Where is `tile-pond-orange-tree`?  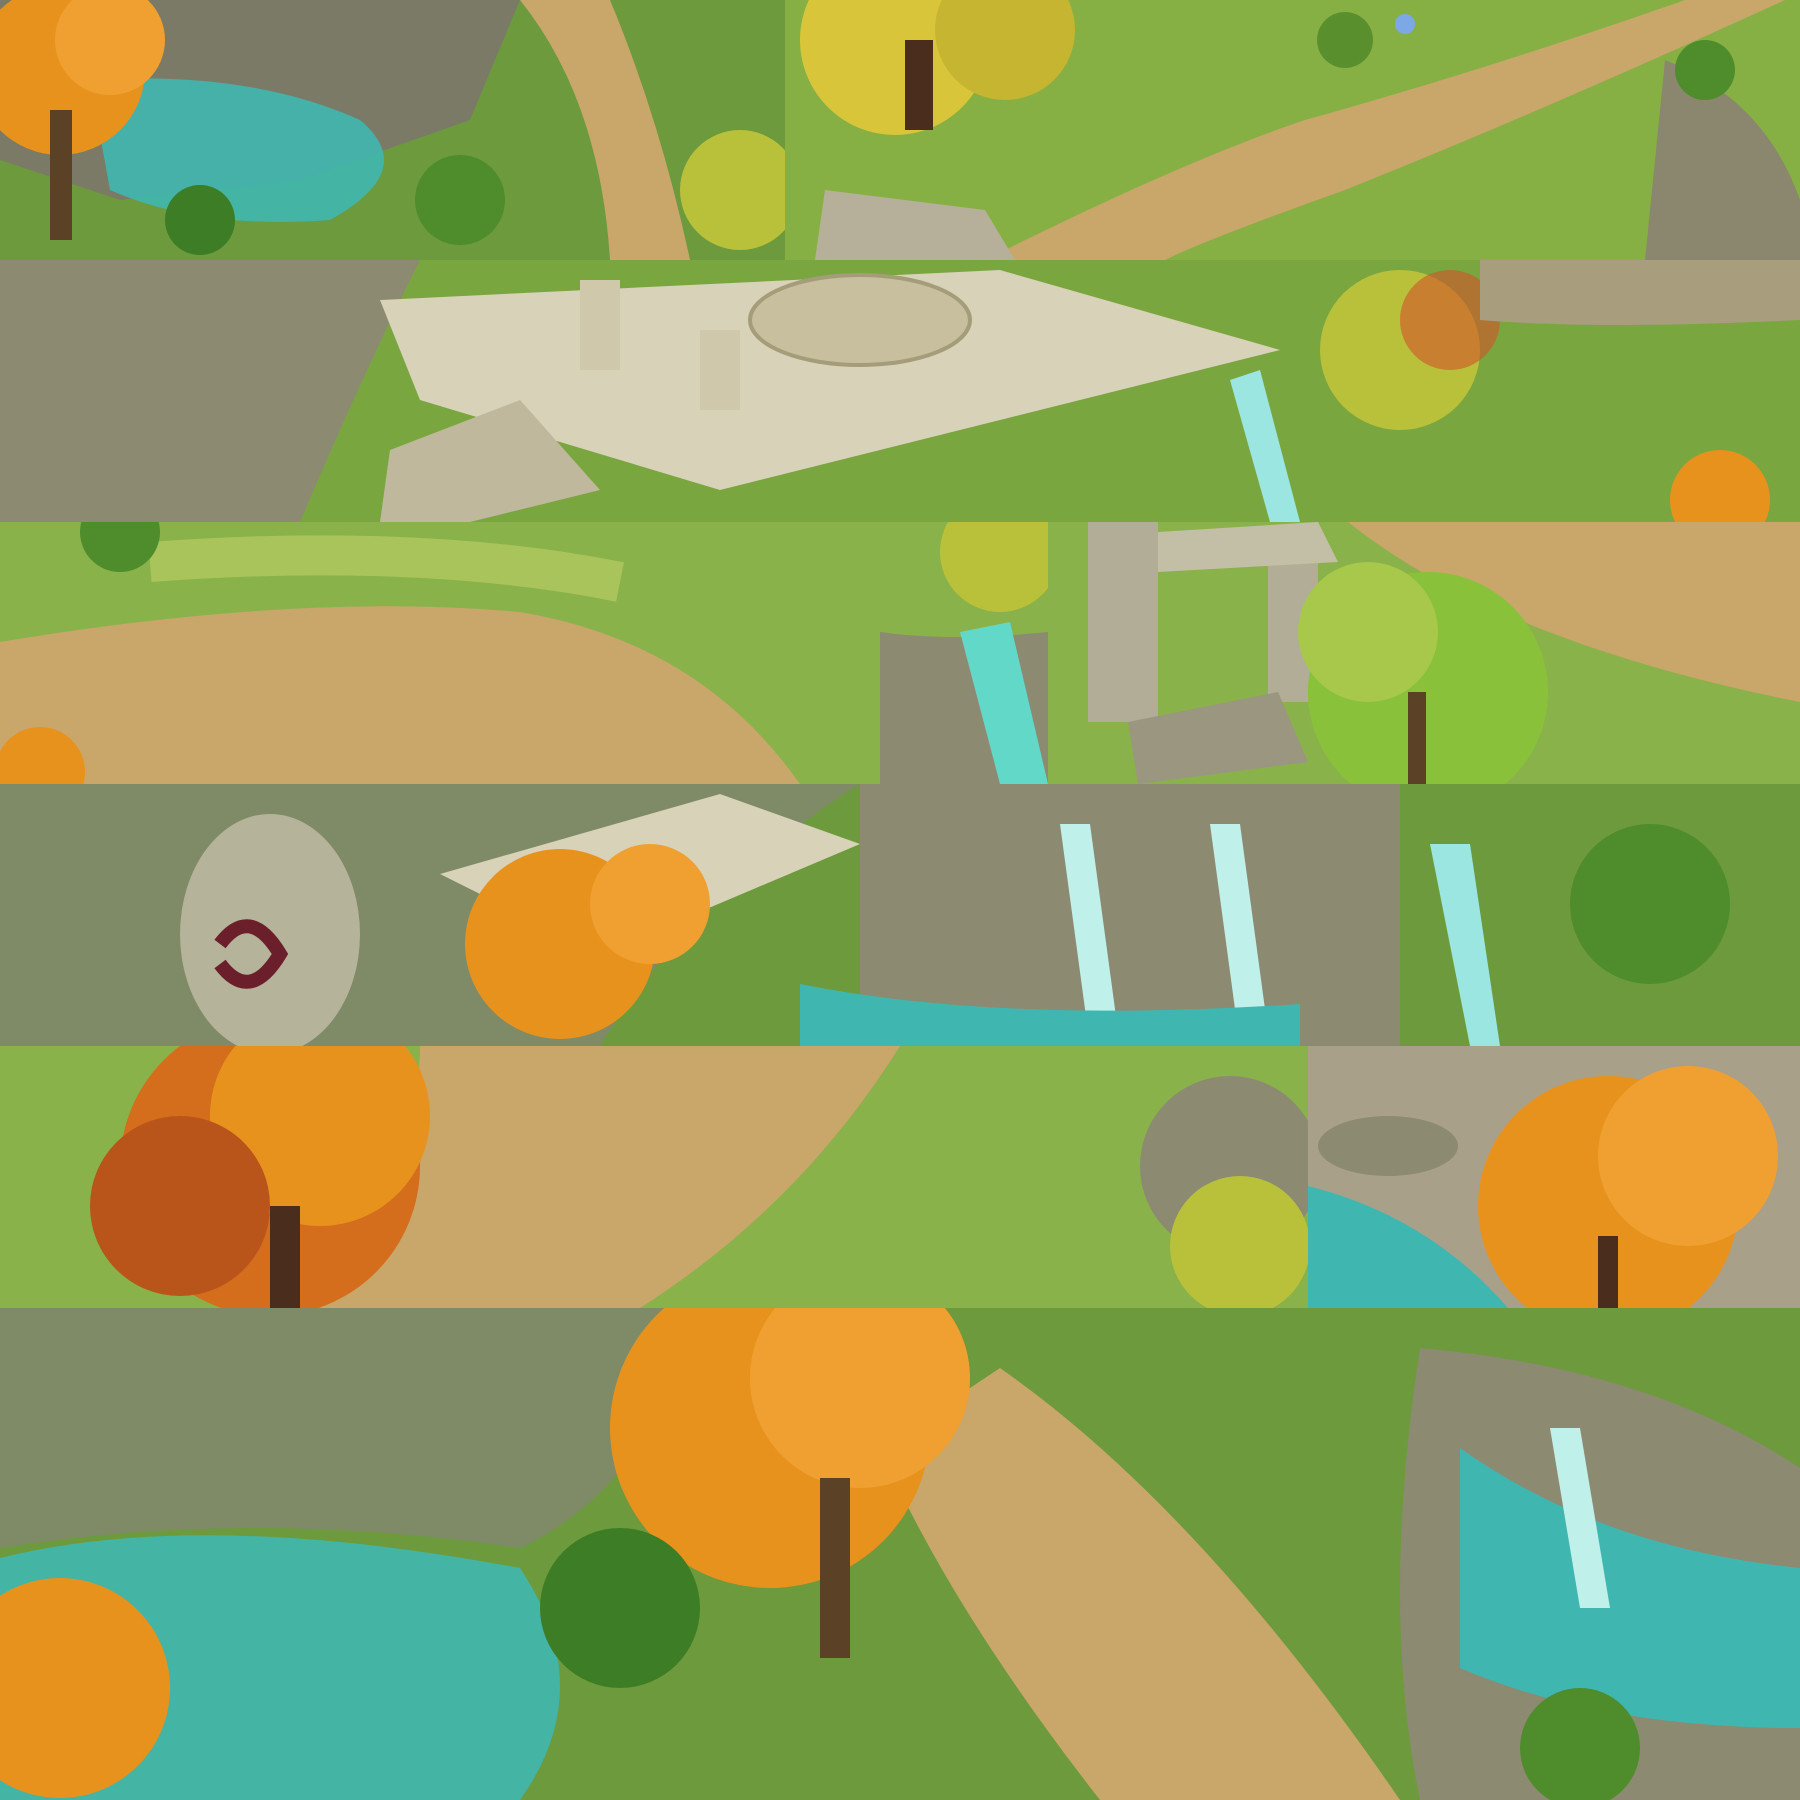
tile-pond-orange-tree is located at coordinates (1554, 1177).